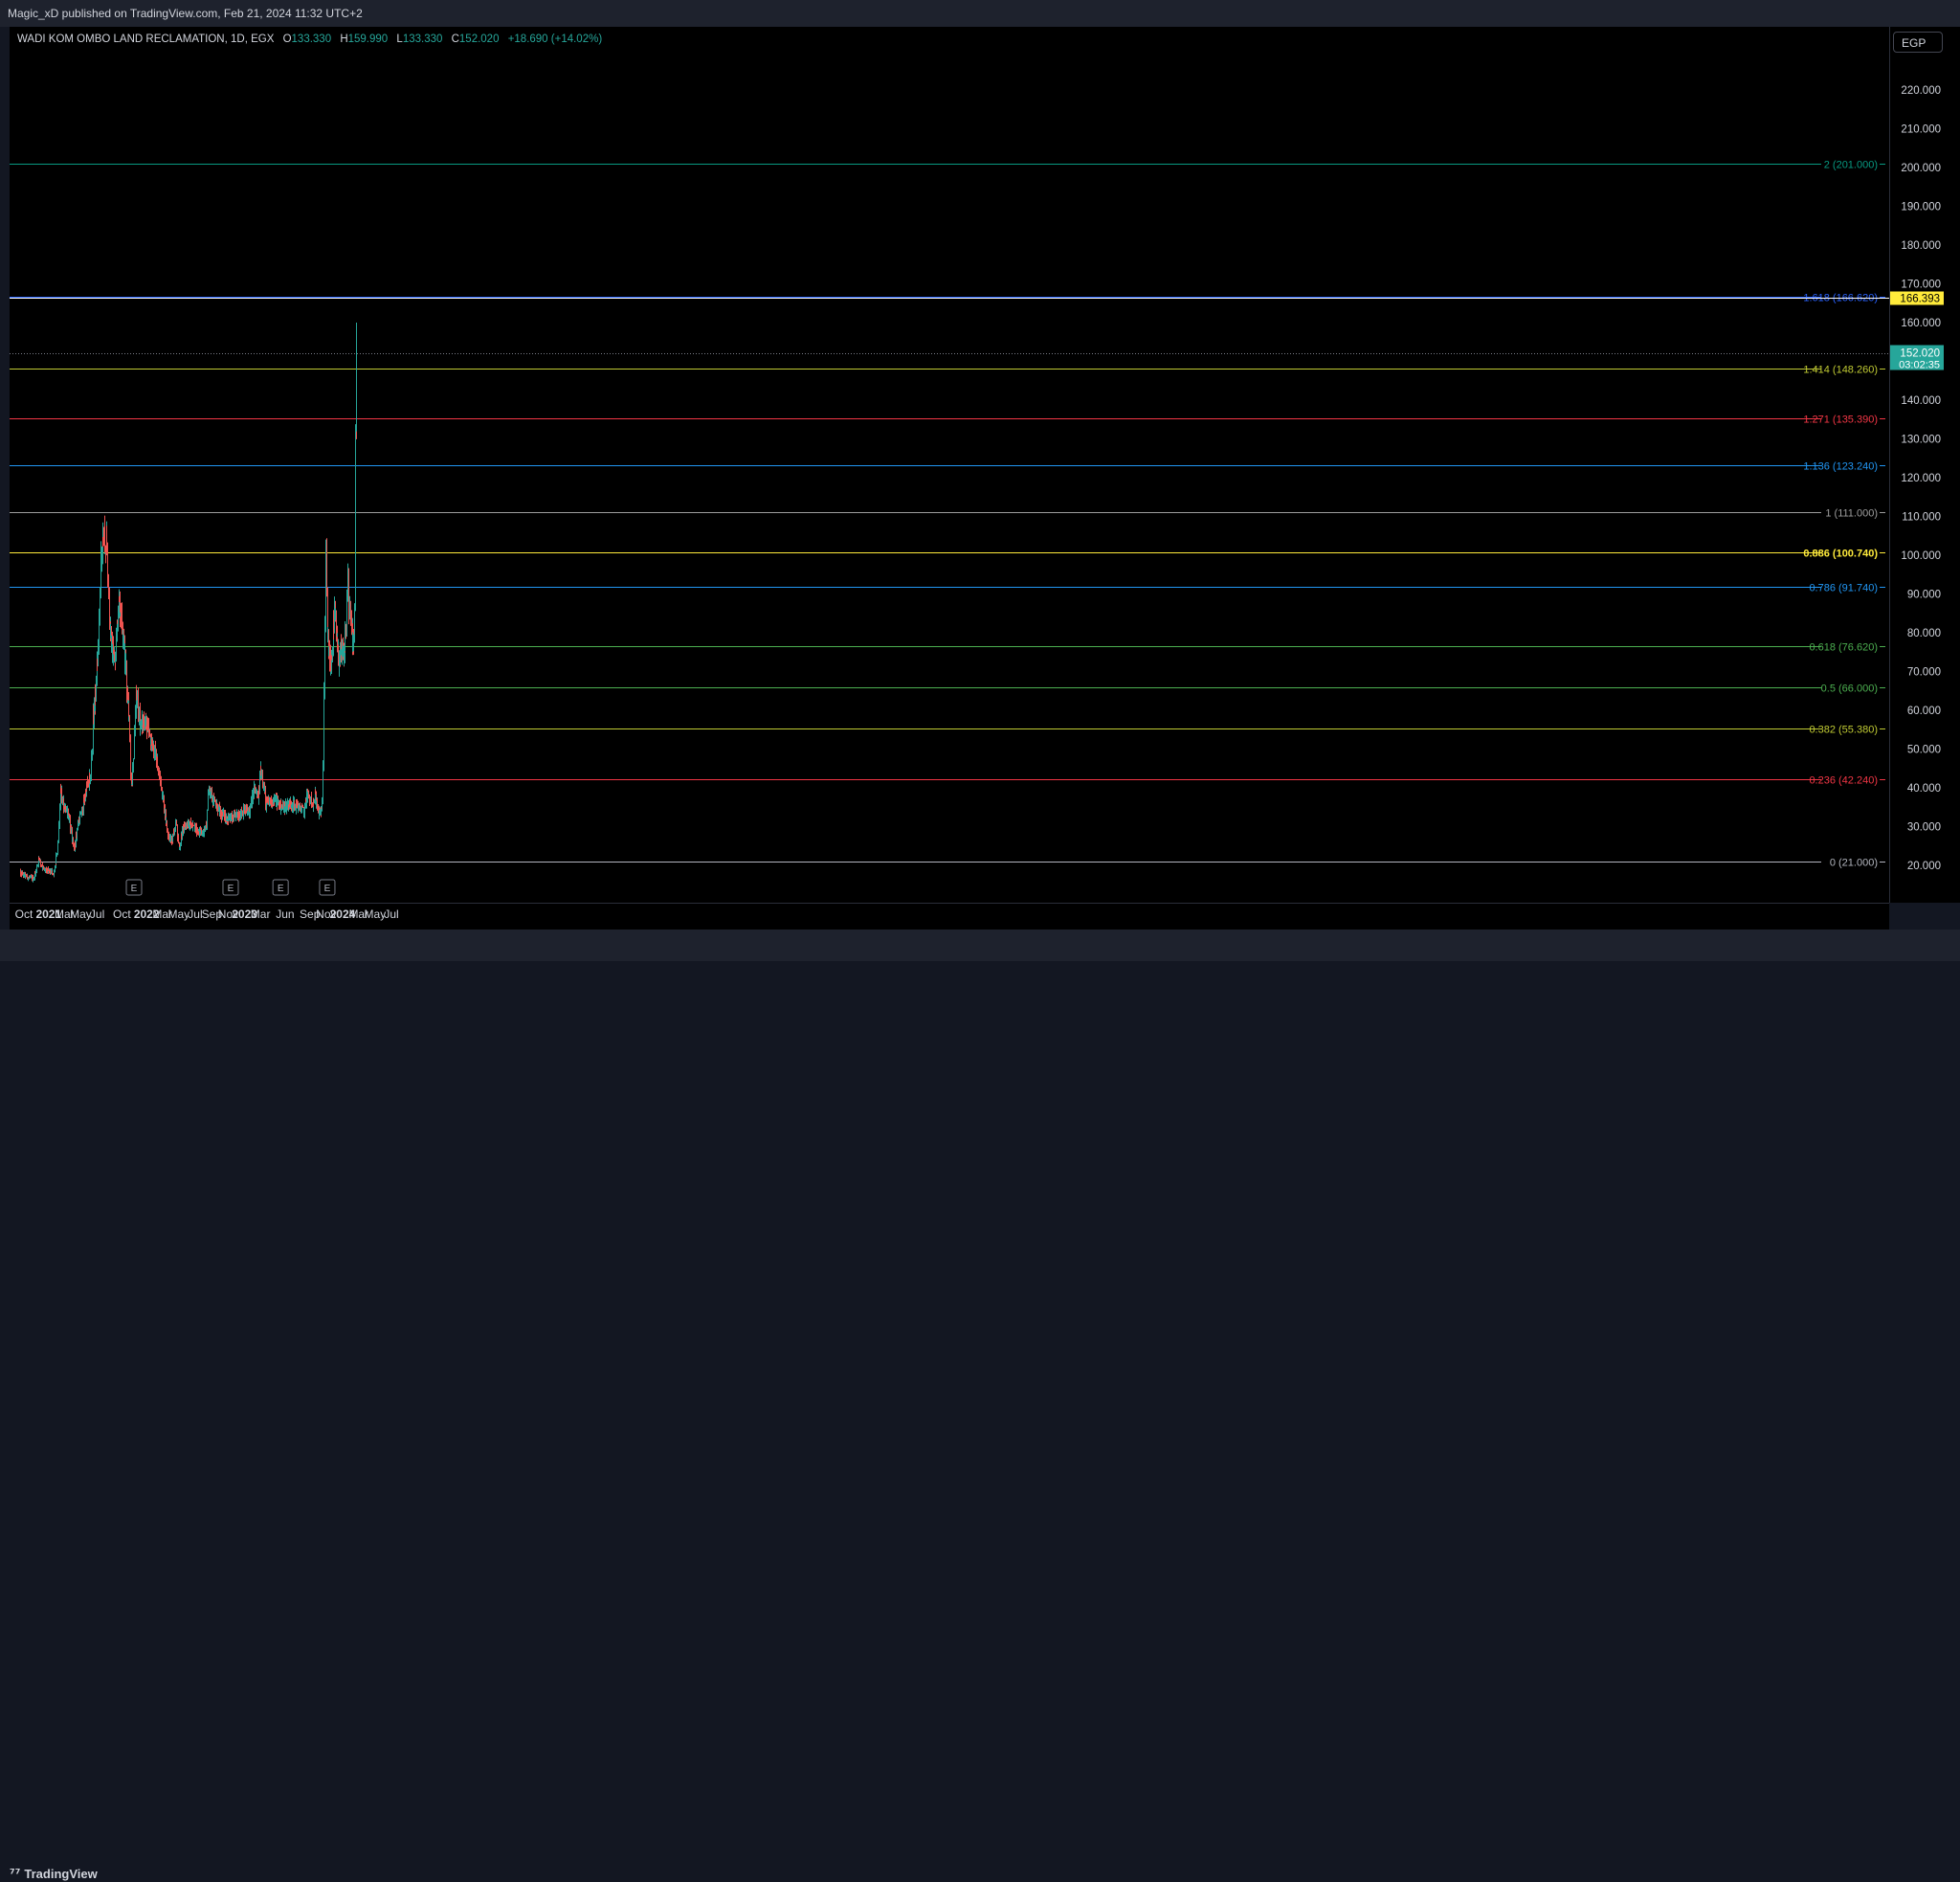 The image size is (1960, 1882). I want to click on price-tick-label: 60.000, so click(1924, 711).